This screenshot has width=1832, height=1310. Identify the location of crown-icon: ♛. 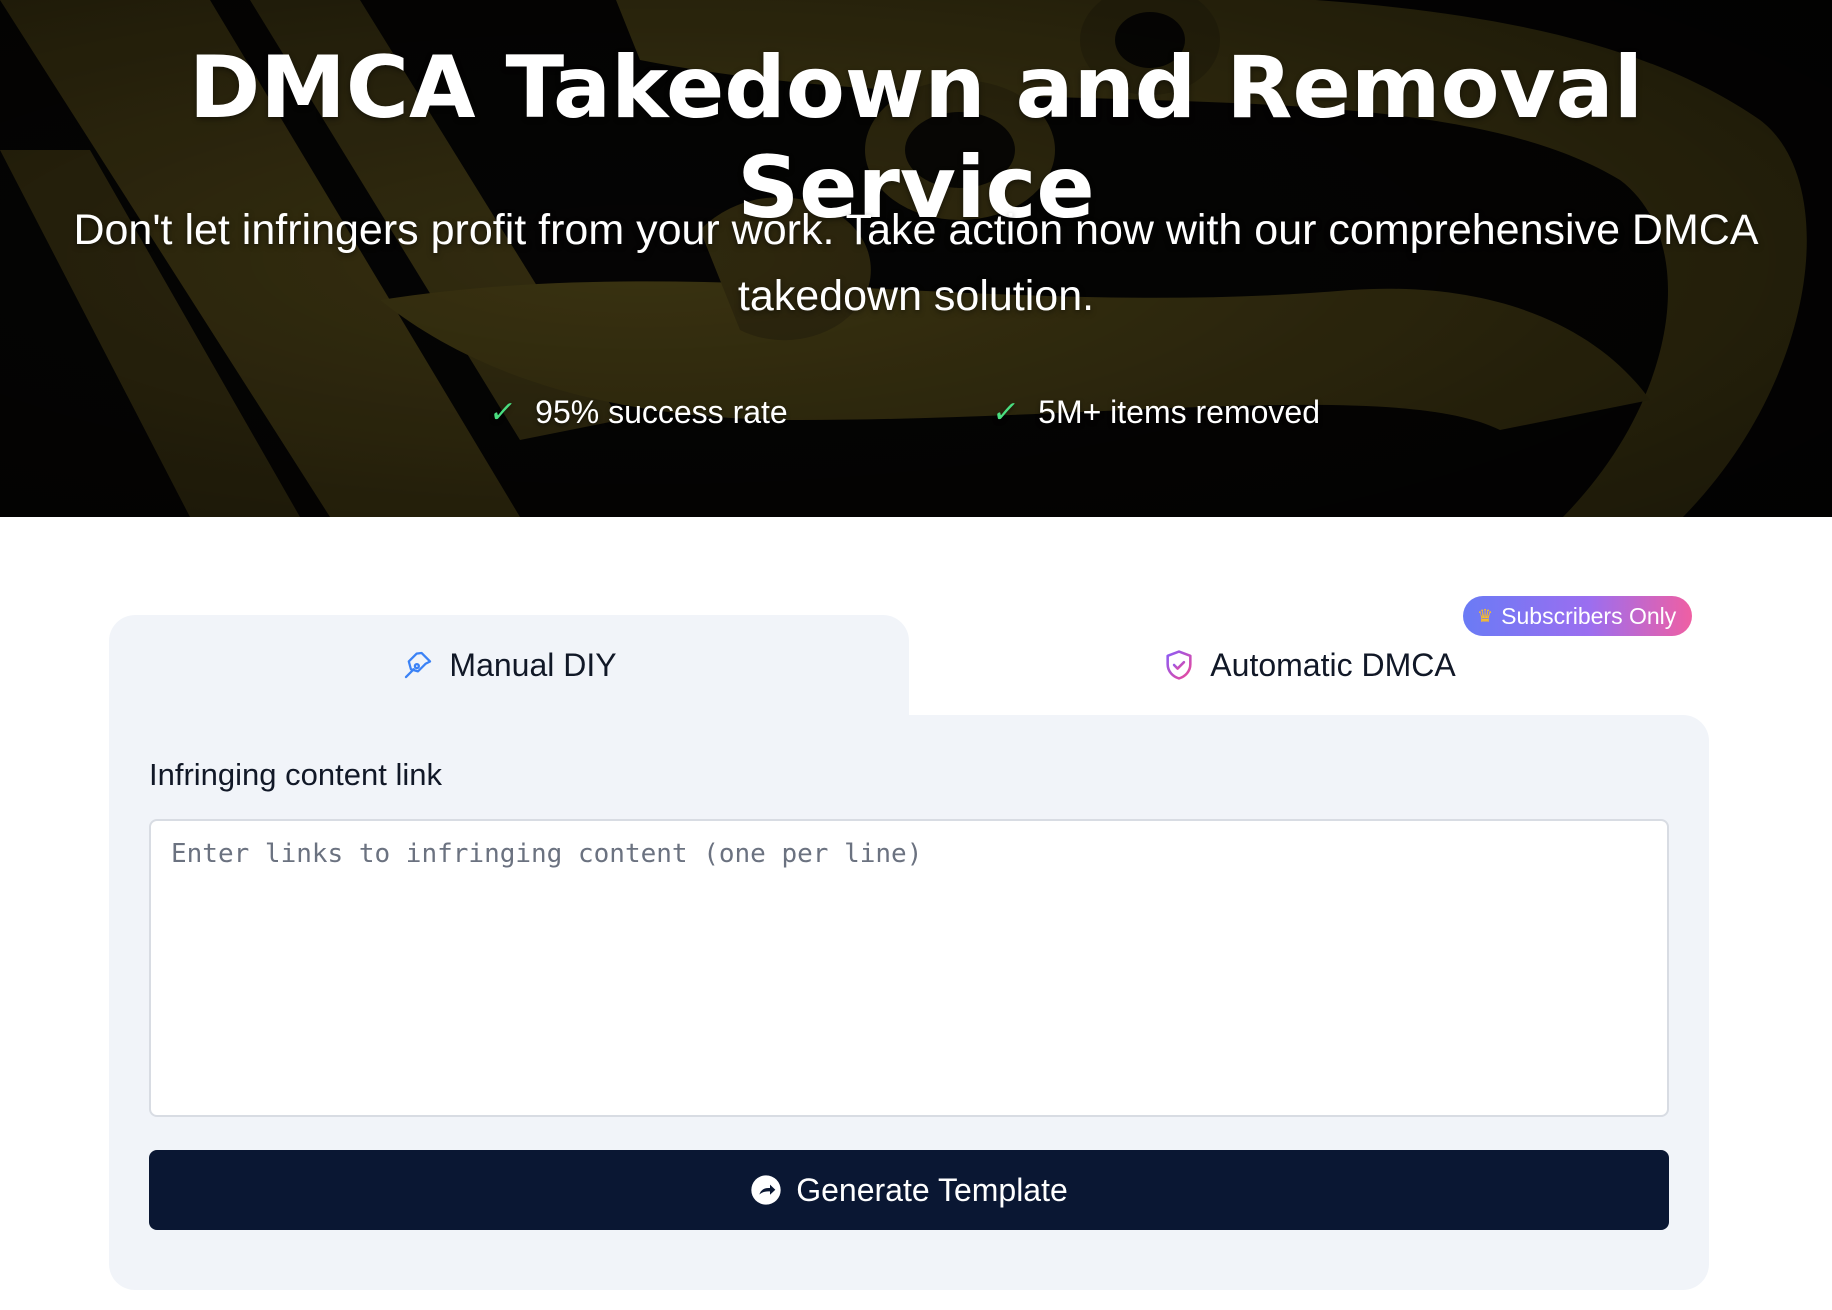
(1485, 615).